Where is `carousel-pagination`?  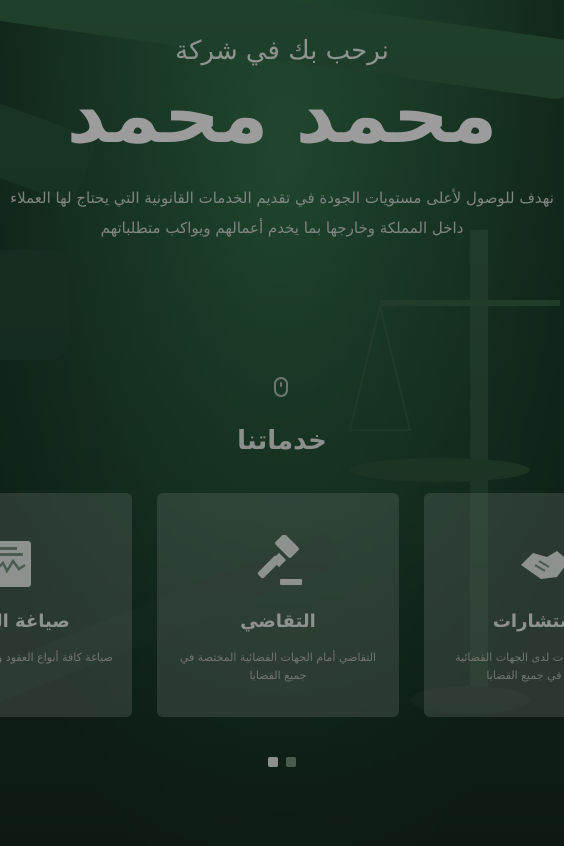
carousel-pagination is located at coordinates (282, 762).